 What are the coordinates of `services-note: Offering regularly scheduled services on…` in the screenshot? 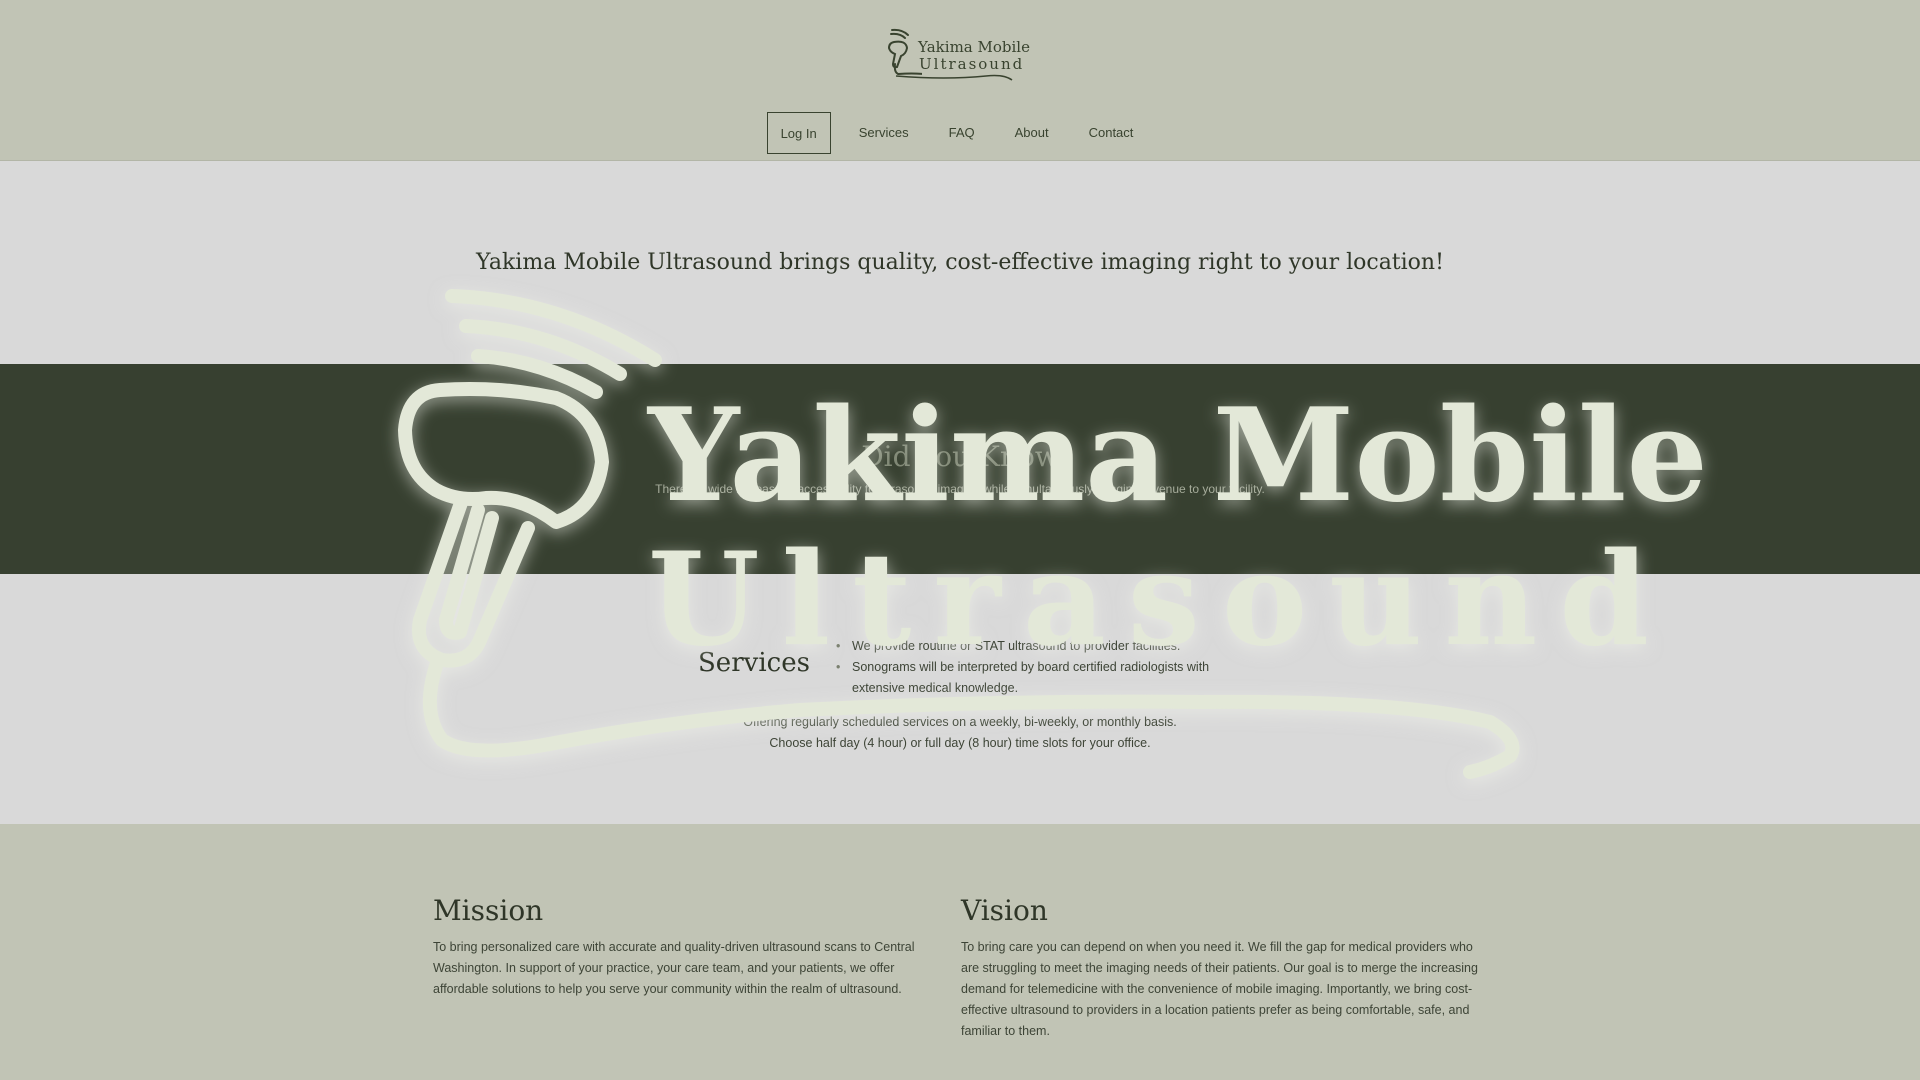 It's located at (960, 733).